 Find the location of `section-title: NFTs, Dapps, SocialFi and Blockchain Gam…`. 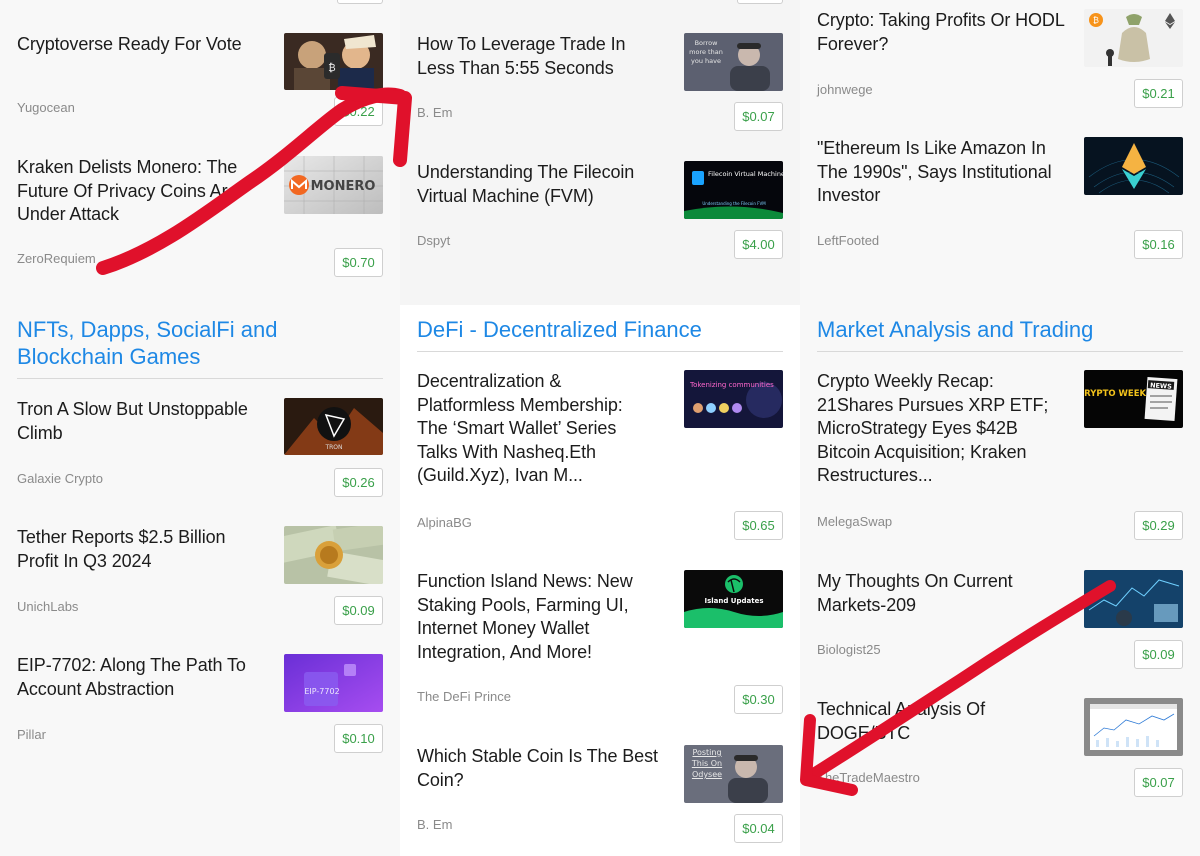

section-title: NFTs, Dapps, SocialFi and Blockchain Gam… is located at coordinates (200, 343).